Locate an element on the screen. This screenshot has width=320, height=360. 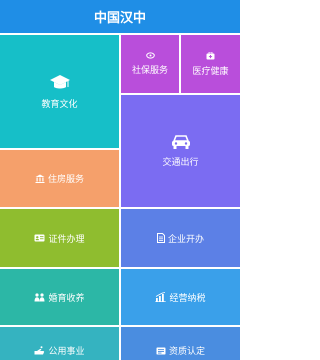
medical-icon is located at coordinates (210, 55).